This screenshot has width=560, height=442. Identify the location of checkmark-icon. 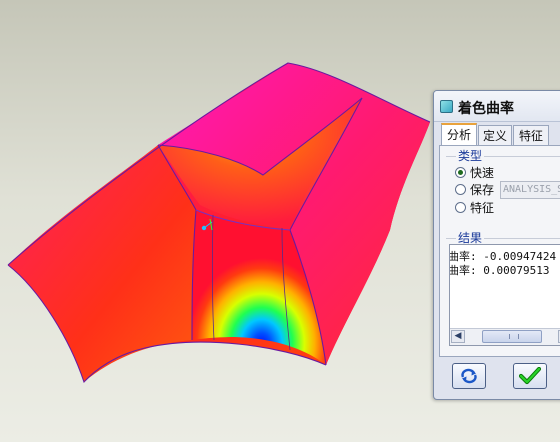
(530, 376).